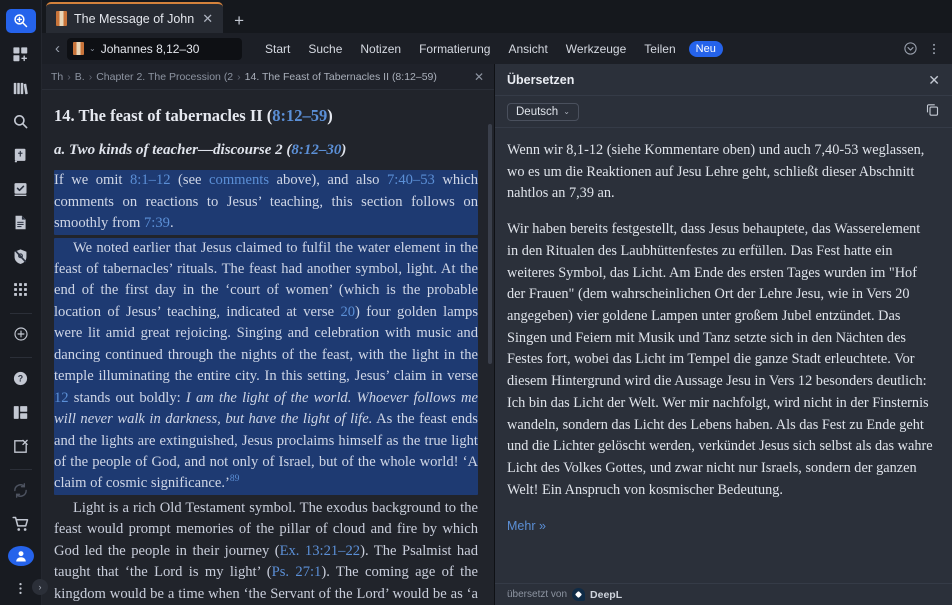  Describe the element at coordinates (328, 180) in the screenshot. I see `body-text: above), and also` at that location.